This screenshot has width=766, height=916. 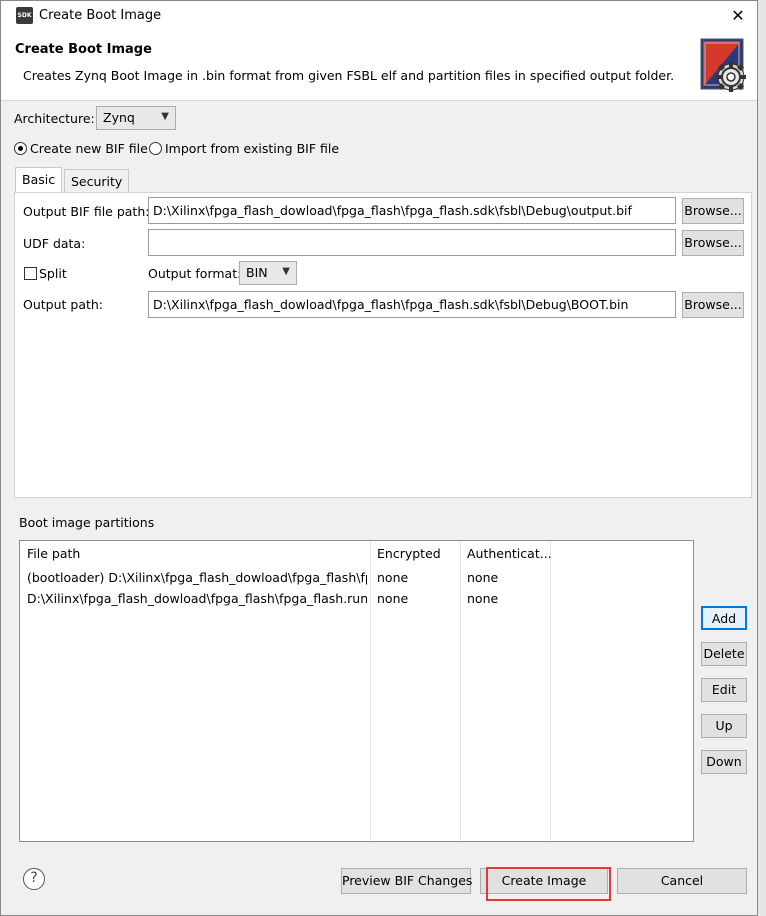 I want to click on tab-basic: Basic, so click(x=39, y=180).